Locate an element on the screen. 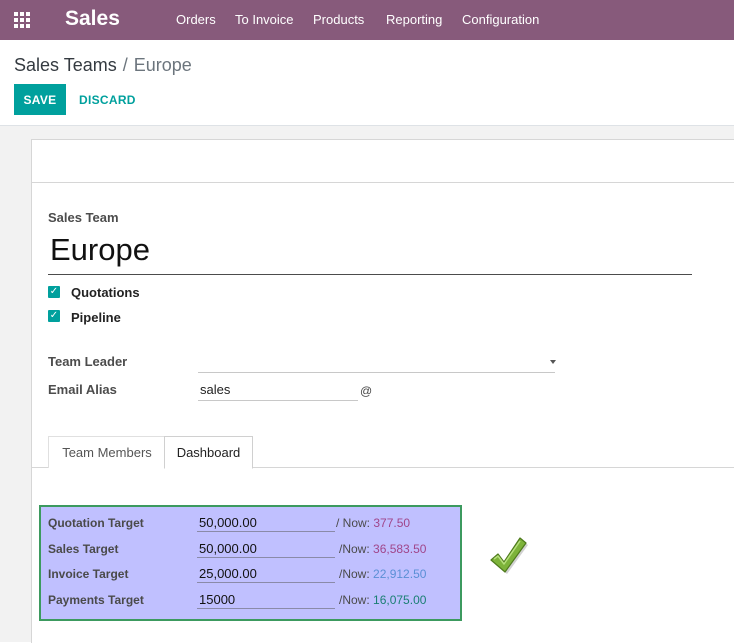 The width and height of the screenshot is (734, 643). invoice-target-input: 25,000.00 is located at coordinates (228, 573).